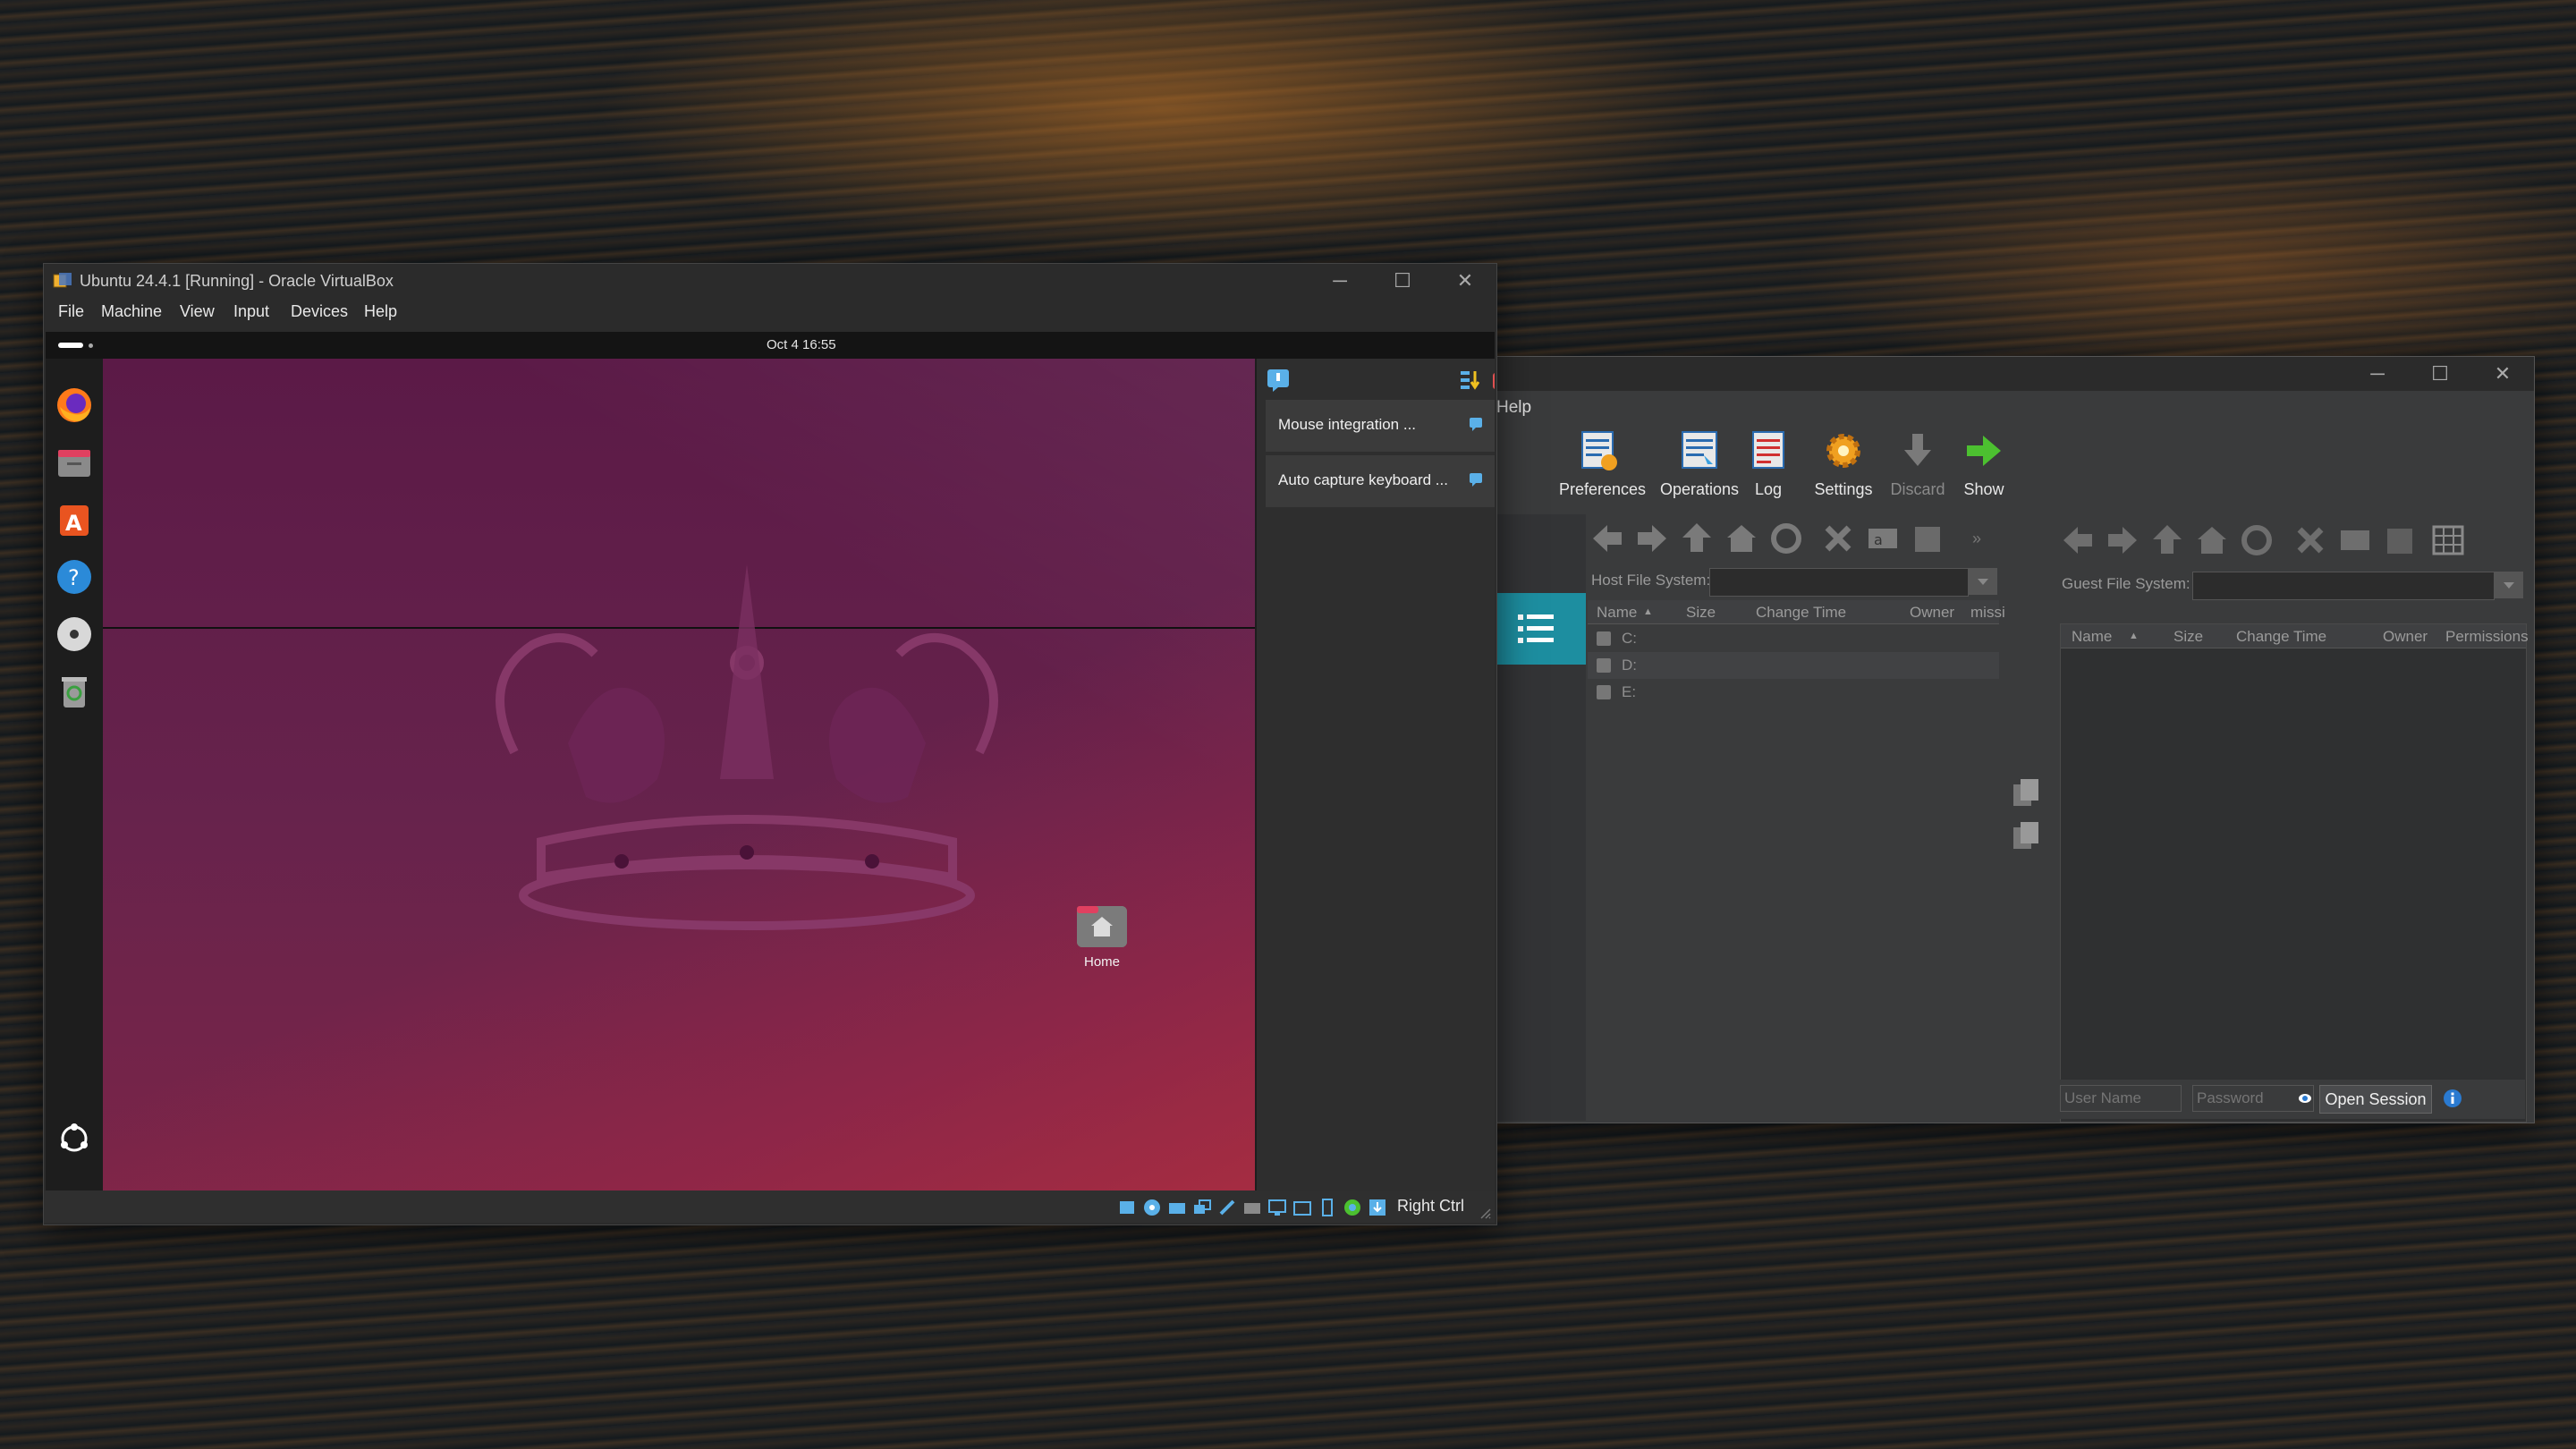 This screenshot has height=1449, width=2576. What do you see at coordinates (1380, 481) in the screenshot?
I see `notification-auto-capture: Auto capture keyboard ... ✕` at bounding box center [1380, 481].